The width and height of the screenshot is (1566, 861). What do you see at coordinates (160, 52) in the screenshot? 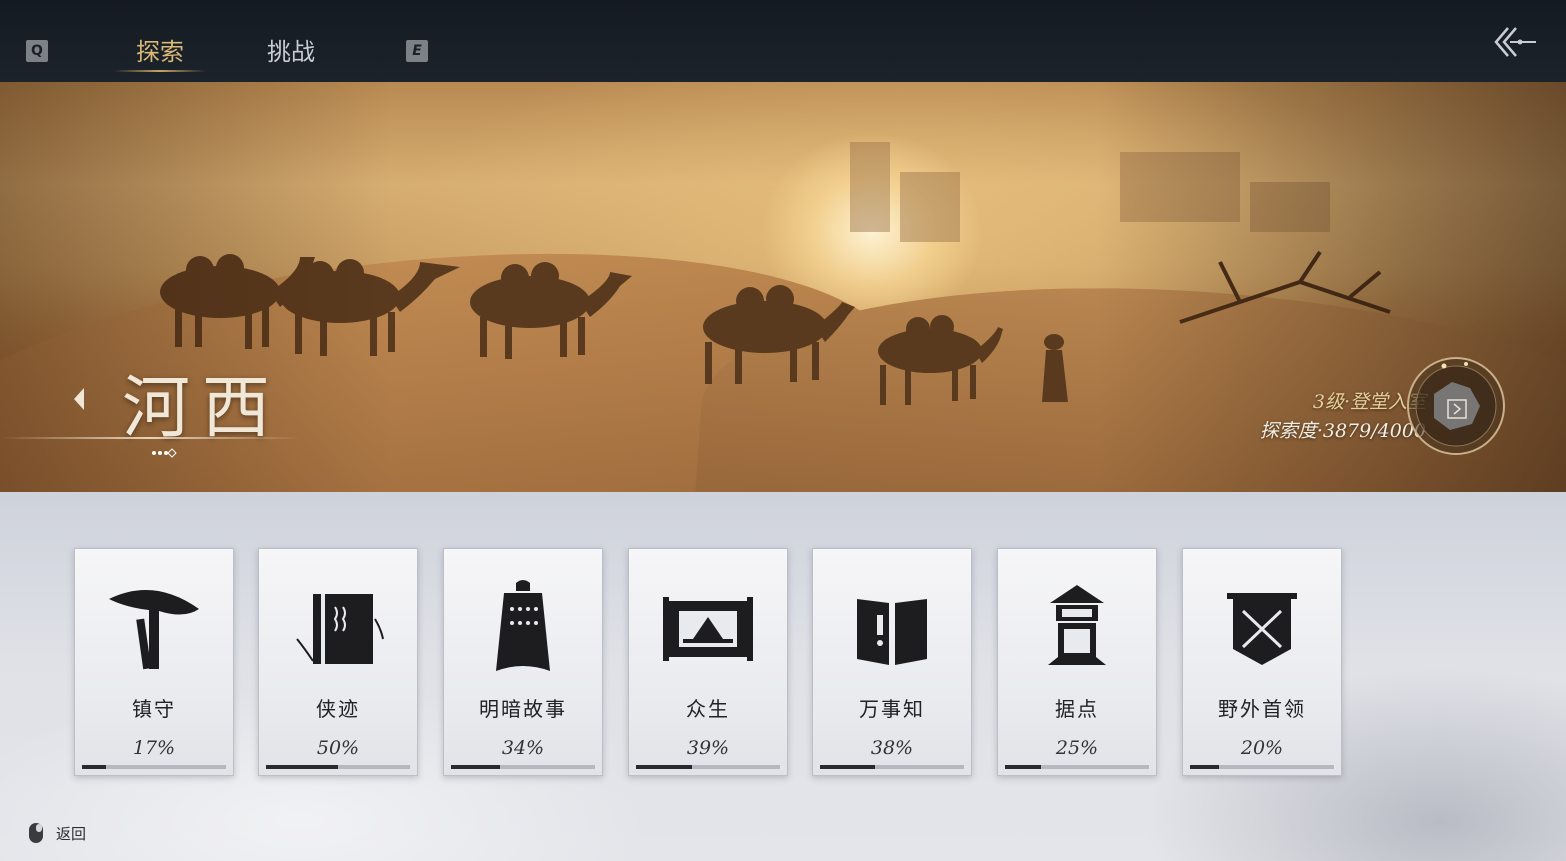
I see `tab-explore: 探索` at bounding box center [160, 52].